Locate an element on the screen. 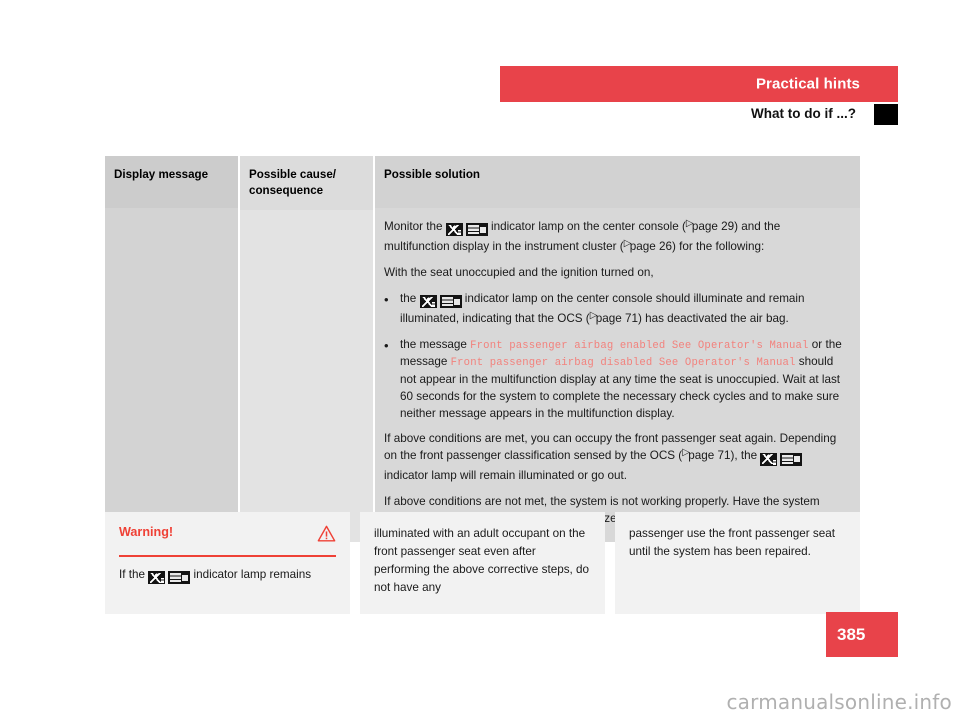 This screenshot has width=960, height=720. table-column-display-message: Display message is located at coordinates (171, 349).